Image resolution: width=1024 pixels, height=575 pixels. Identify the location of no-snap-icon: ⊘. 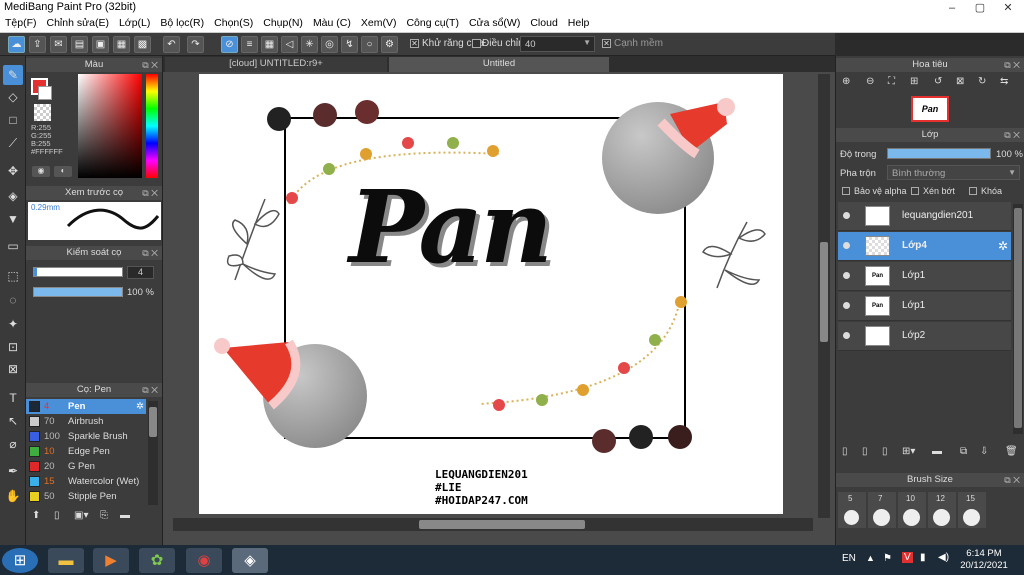
(229, 44).